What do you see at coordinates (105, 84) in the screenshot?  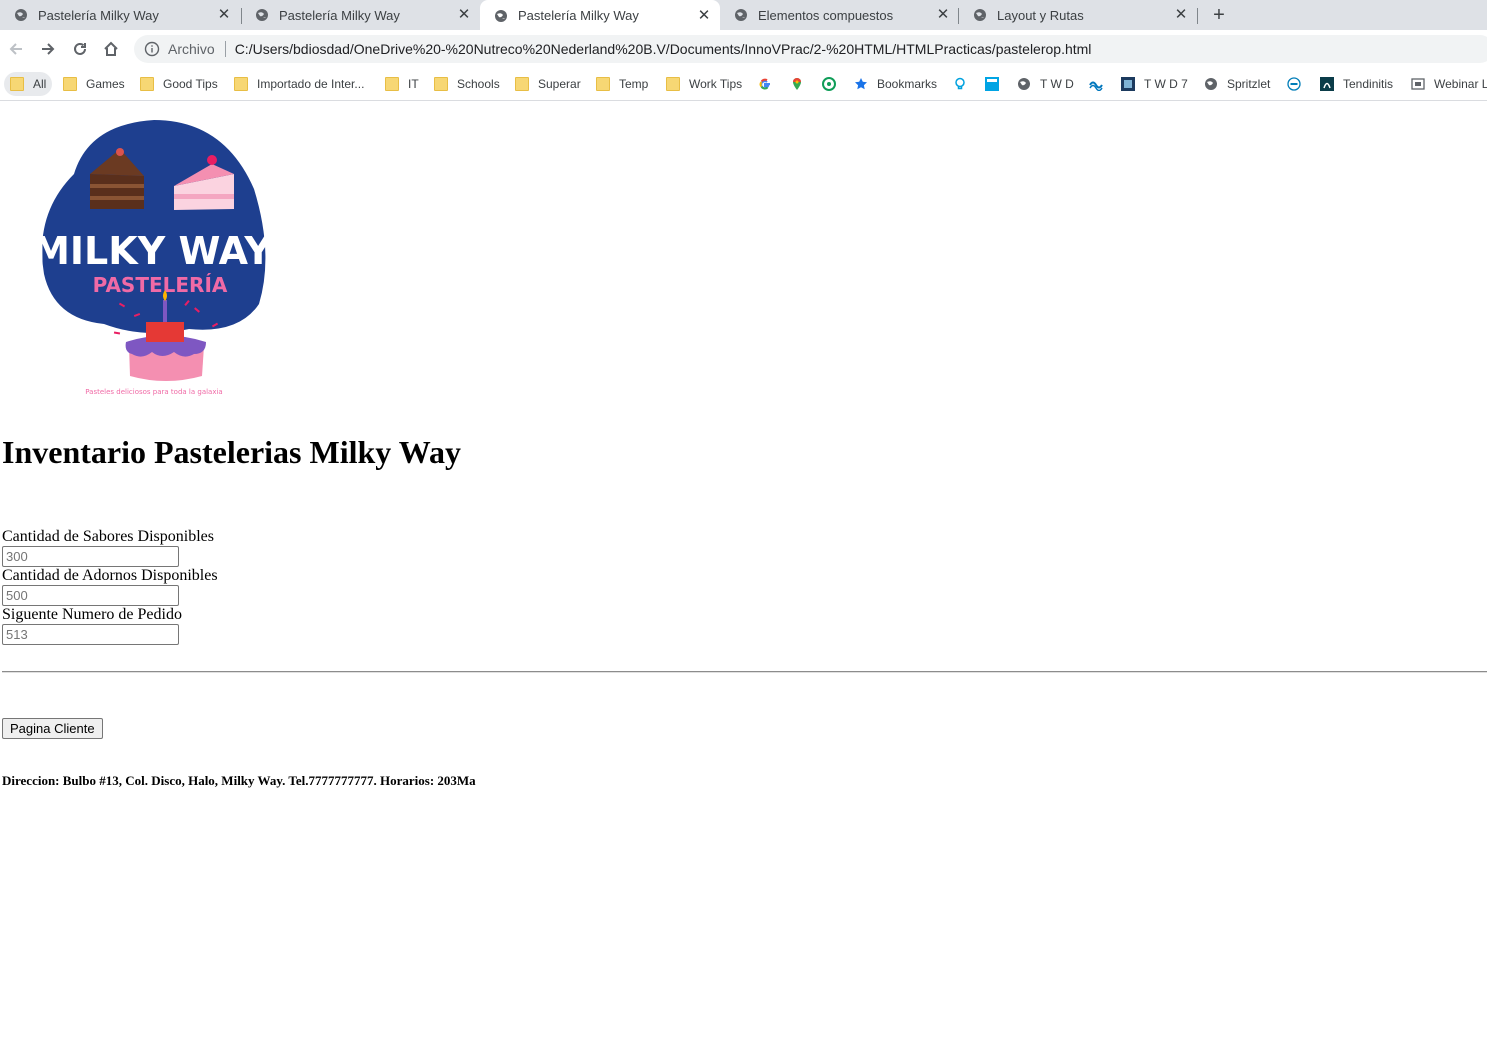 I see `bookmark-label: Games` at bounding box center [105, 84].